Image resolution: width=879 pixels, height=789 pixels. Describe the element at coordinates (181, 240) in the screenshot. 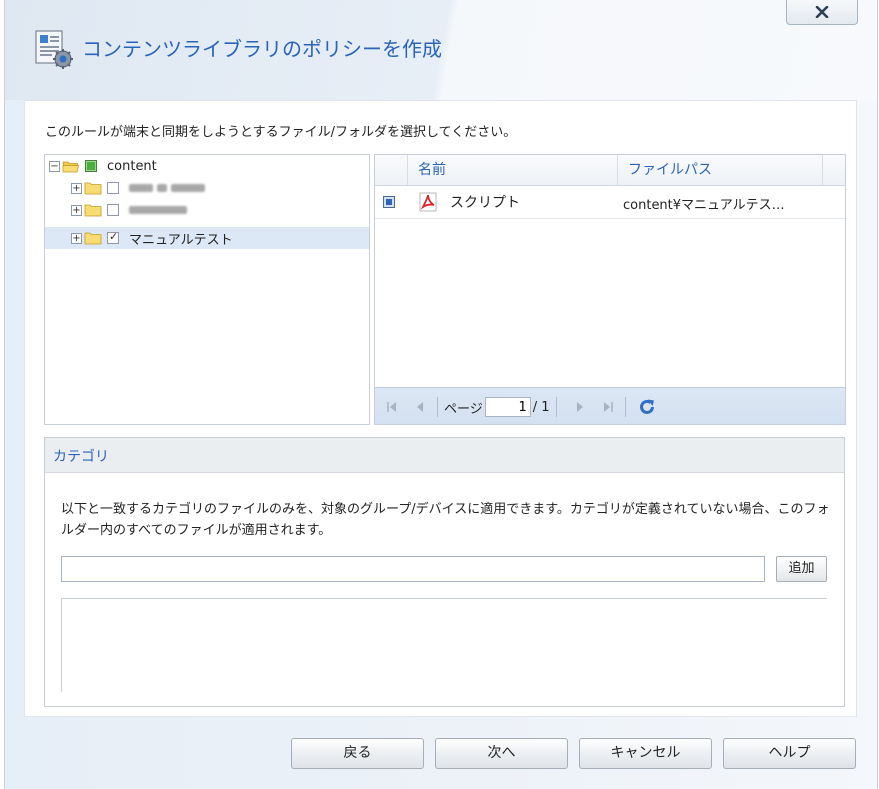

I see `tree-node-label: マニュアルテスト` at that location.